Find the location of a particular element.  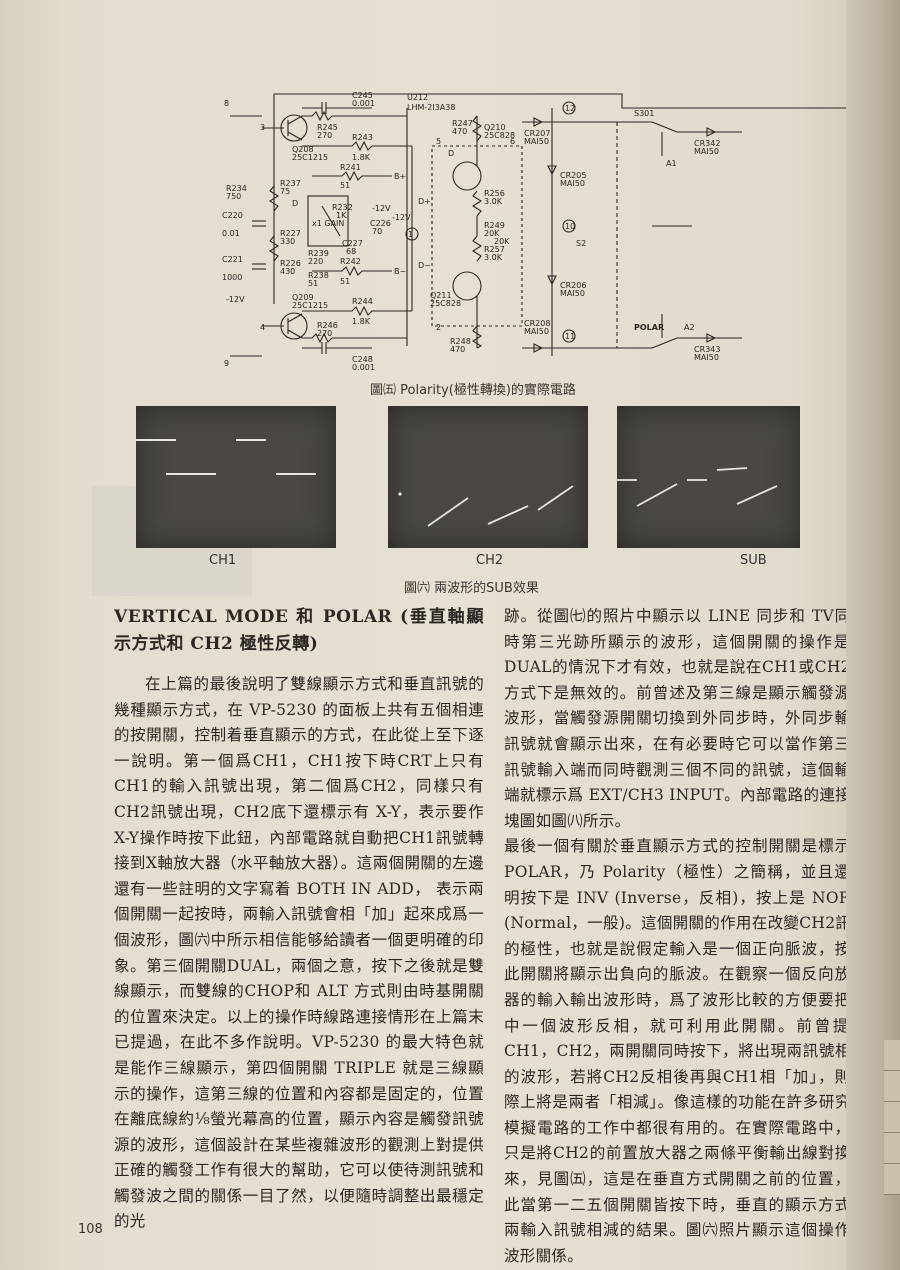

scope-label-ch1: CH1 is located at coordinates (223, 560).